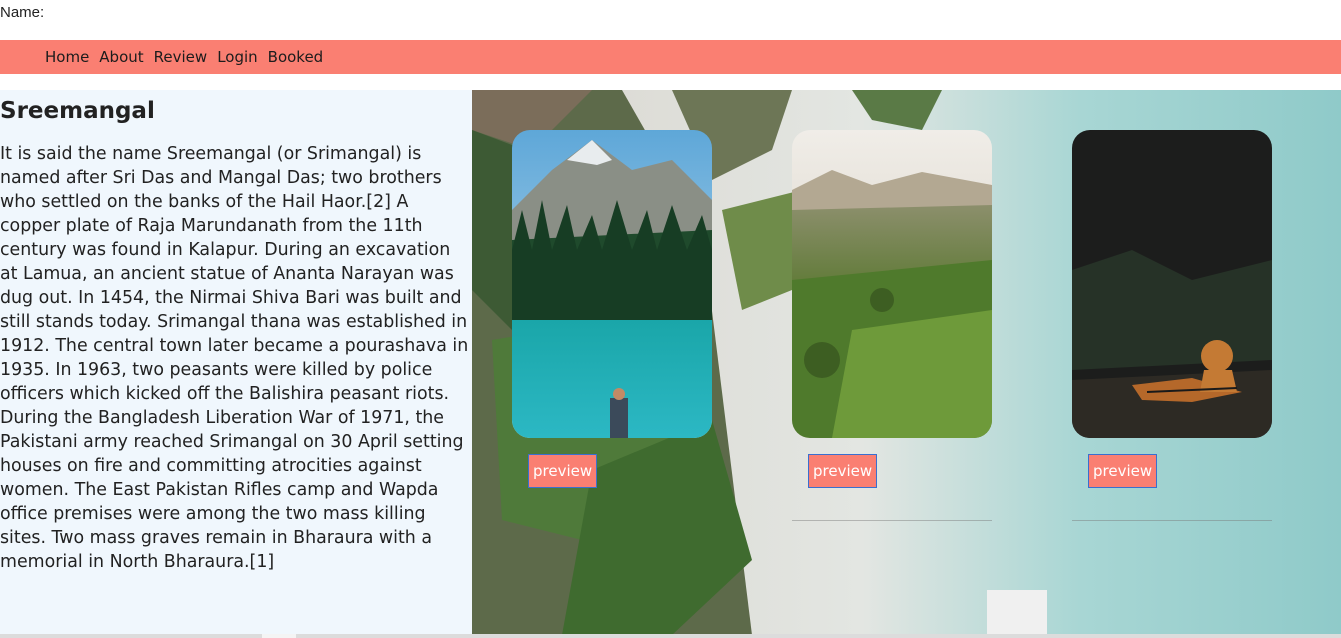  What do you see at coordinates (121, 57) in the screenshot?
I see `nav-about-link: About` at bounding box center [121, 57].